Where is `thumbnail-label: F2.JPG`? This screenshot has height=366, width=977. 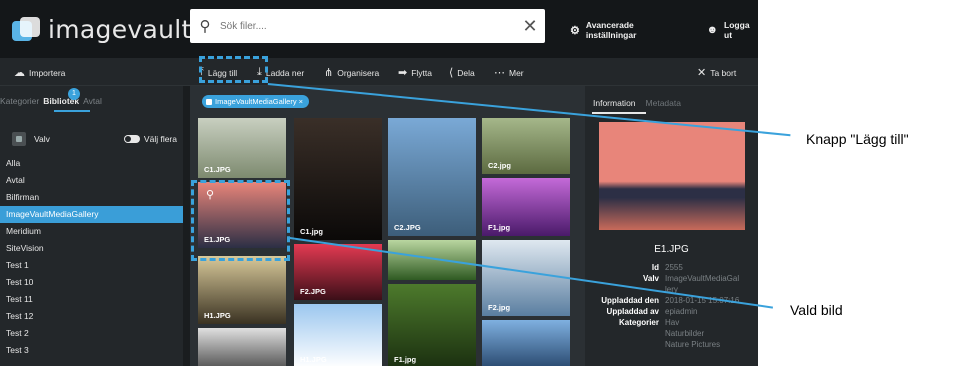 thumbnail-label: F2.JPG is located at coordinates (313, 291).